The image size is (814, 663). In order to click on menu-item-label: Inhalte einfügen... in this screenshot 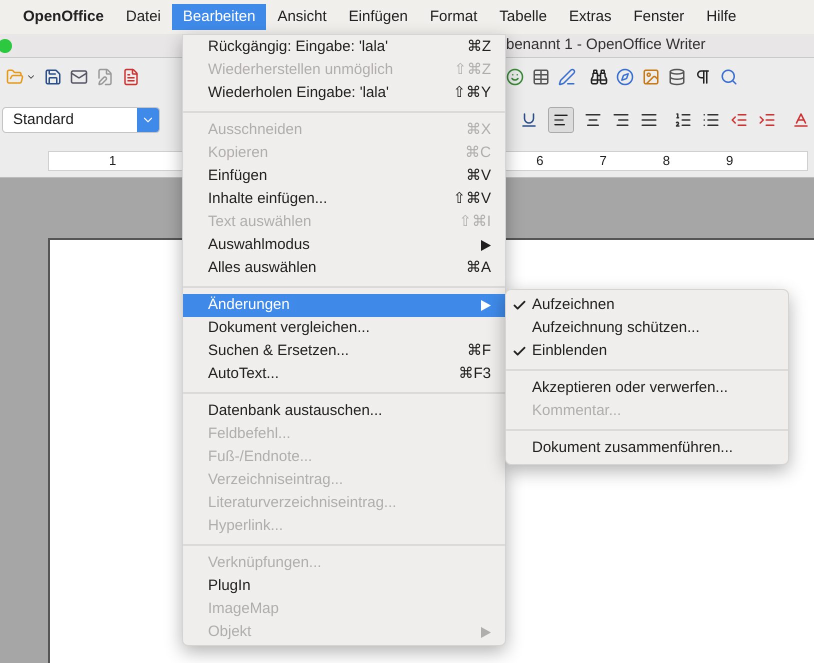, I will do `click(268, 199)`.